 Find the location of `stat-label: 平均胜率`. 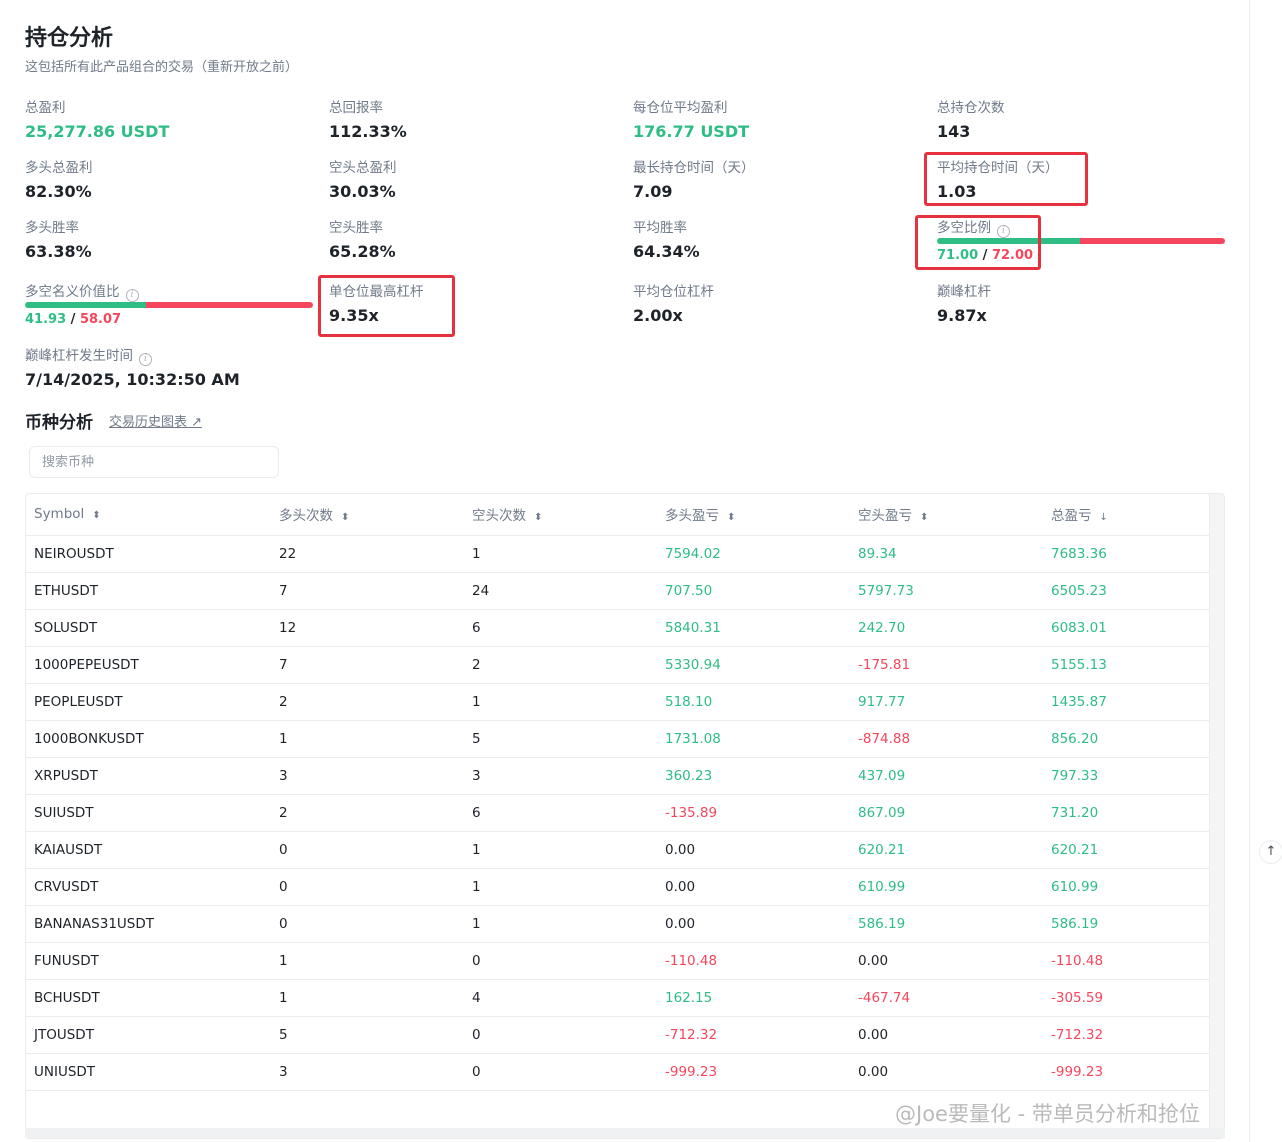

stat-label: 平均胜率 is located at coordinates (660, 228).